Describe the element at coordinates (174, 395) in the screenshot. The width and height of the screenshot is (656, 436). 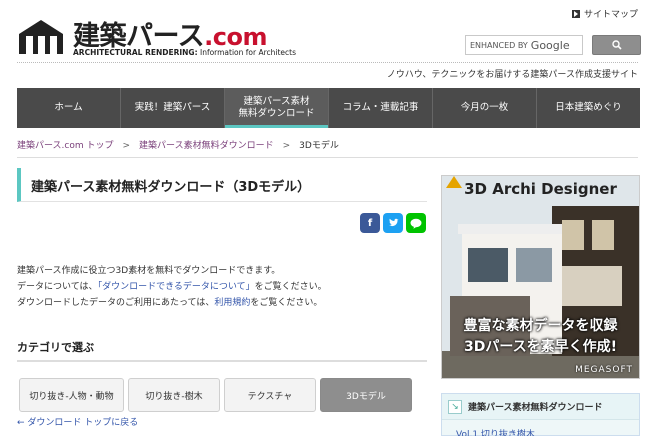
I see `category-button-trees: 切り抜き-樹木` at that location.